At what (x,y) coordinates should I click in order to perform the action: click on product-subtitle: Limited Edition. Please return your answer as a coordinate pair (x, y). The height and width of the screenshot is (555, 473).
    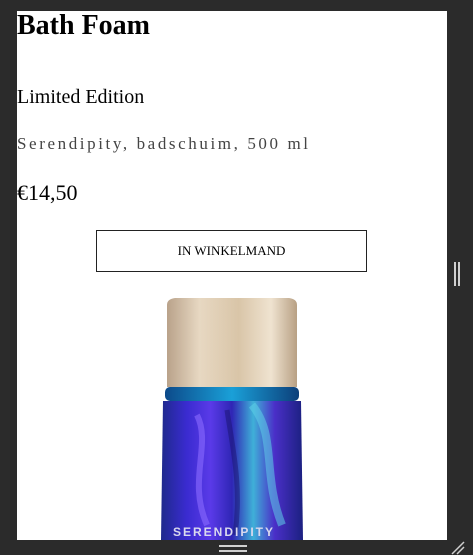
    Looking at the image, I should click on (81, 97).